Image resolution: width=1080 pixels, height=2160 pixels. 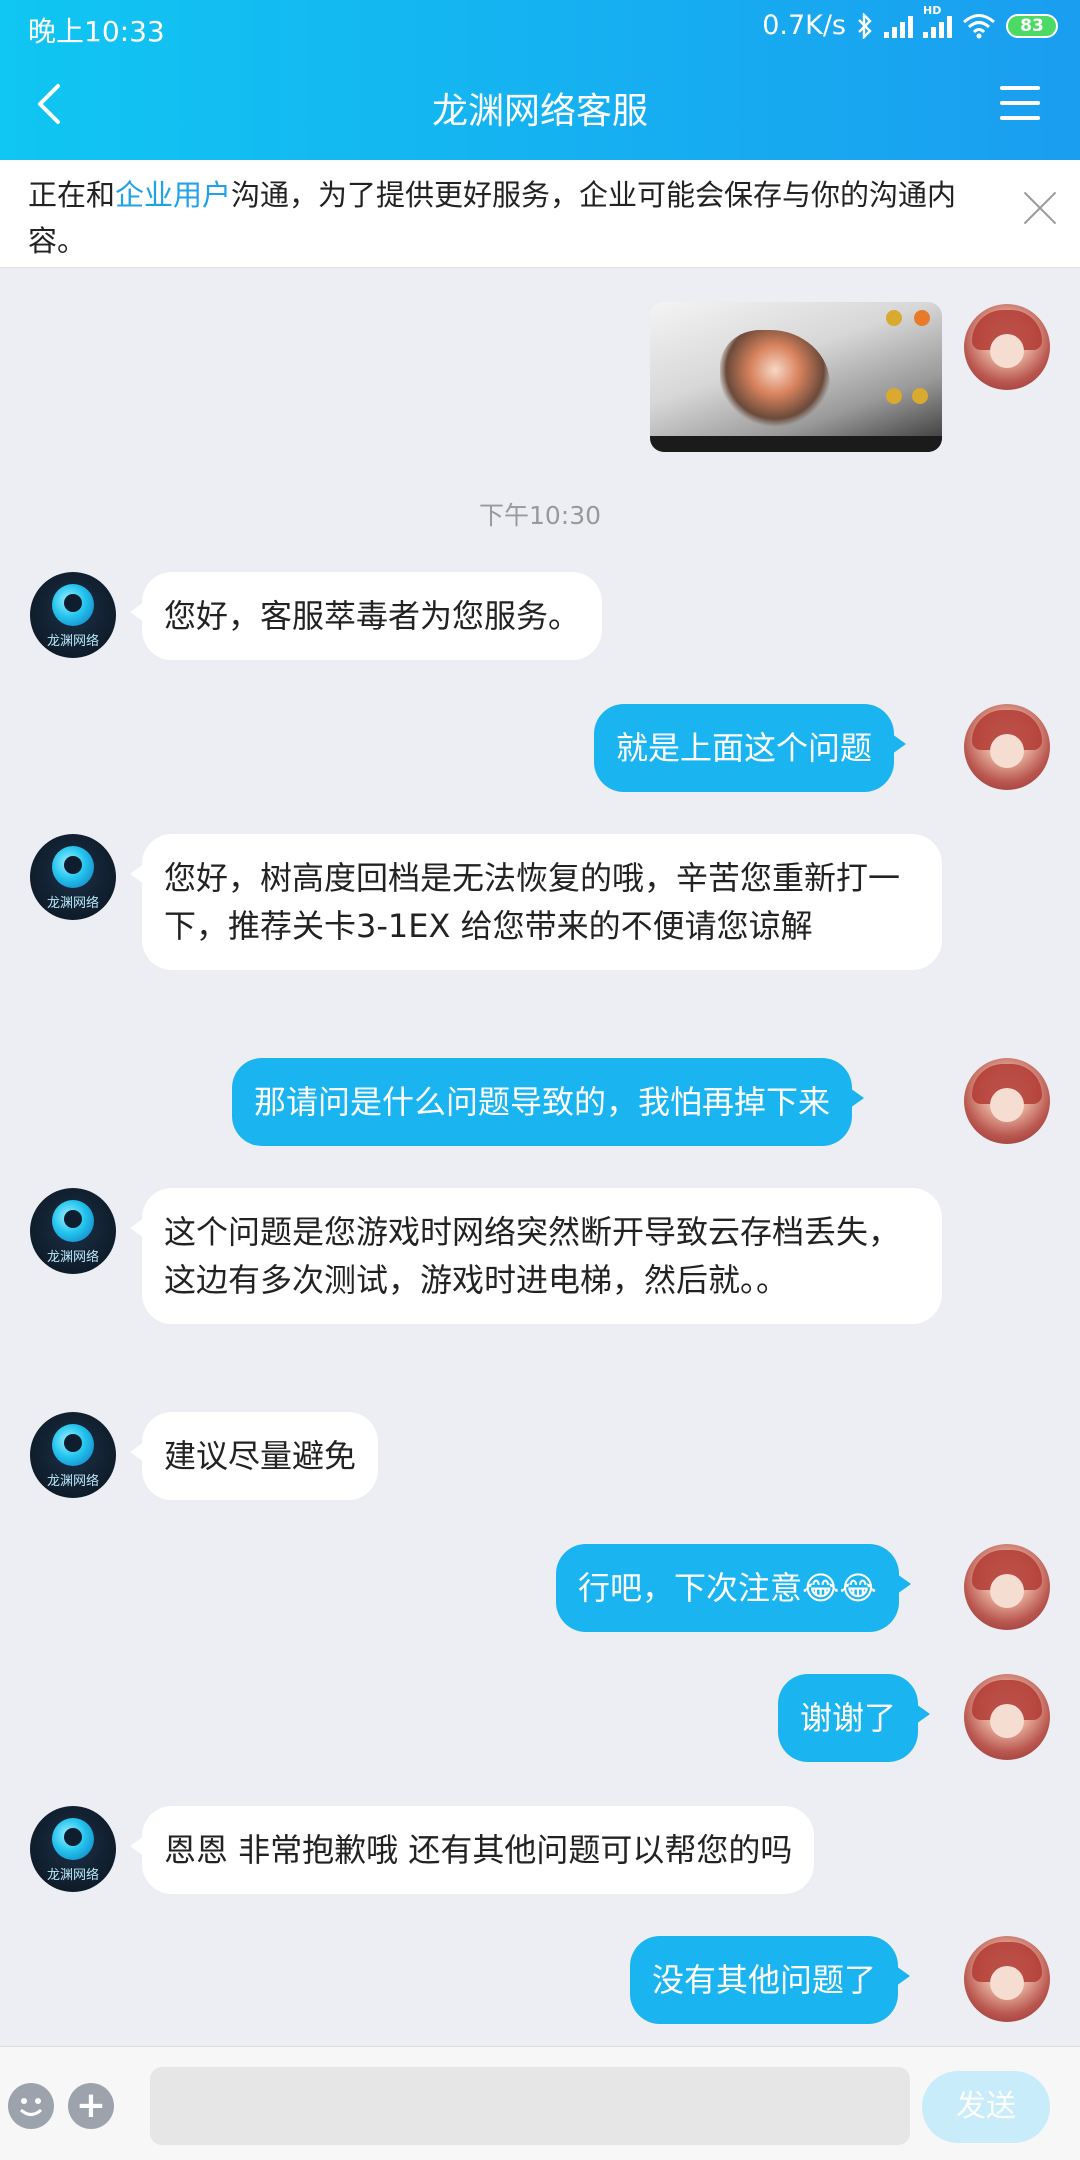 What do you see at coordinates (1020, 104) in the screenshot?
I see `menu-icon` at bounding box center [1020, 104].